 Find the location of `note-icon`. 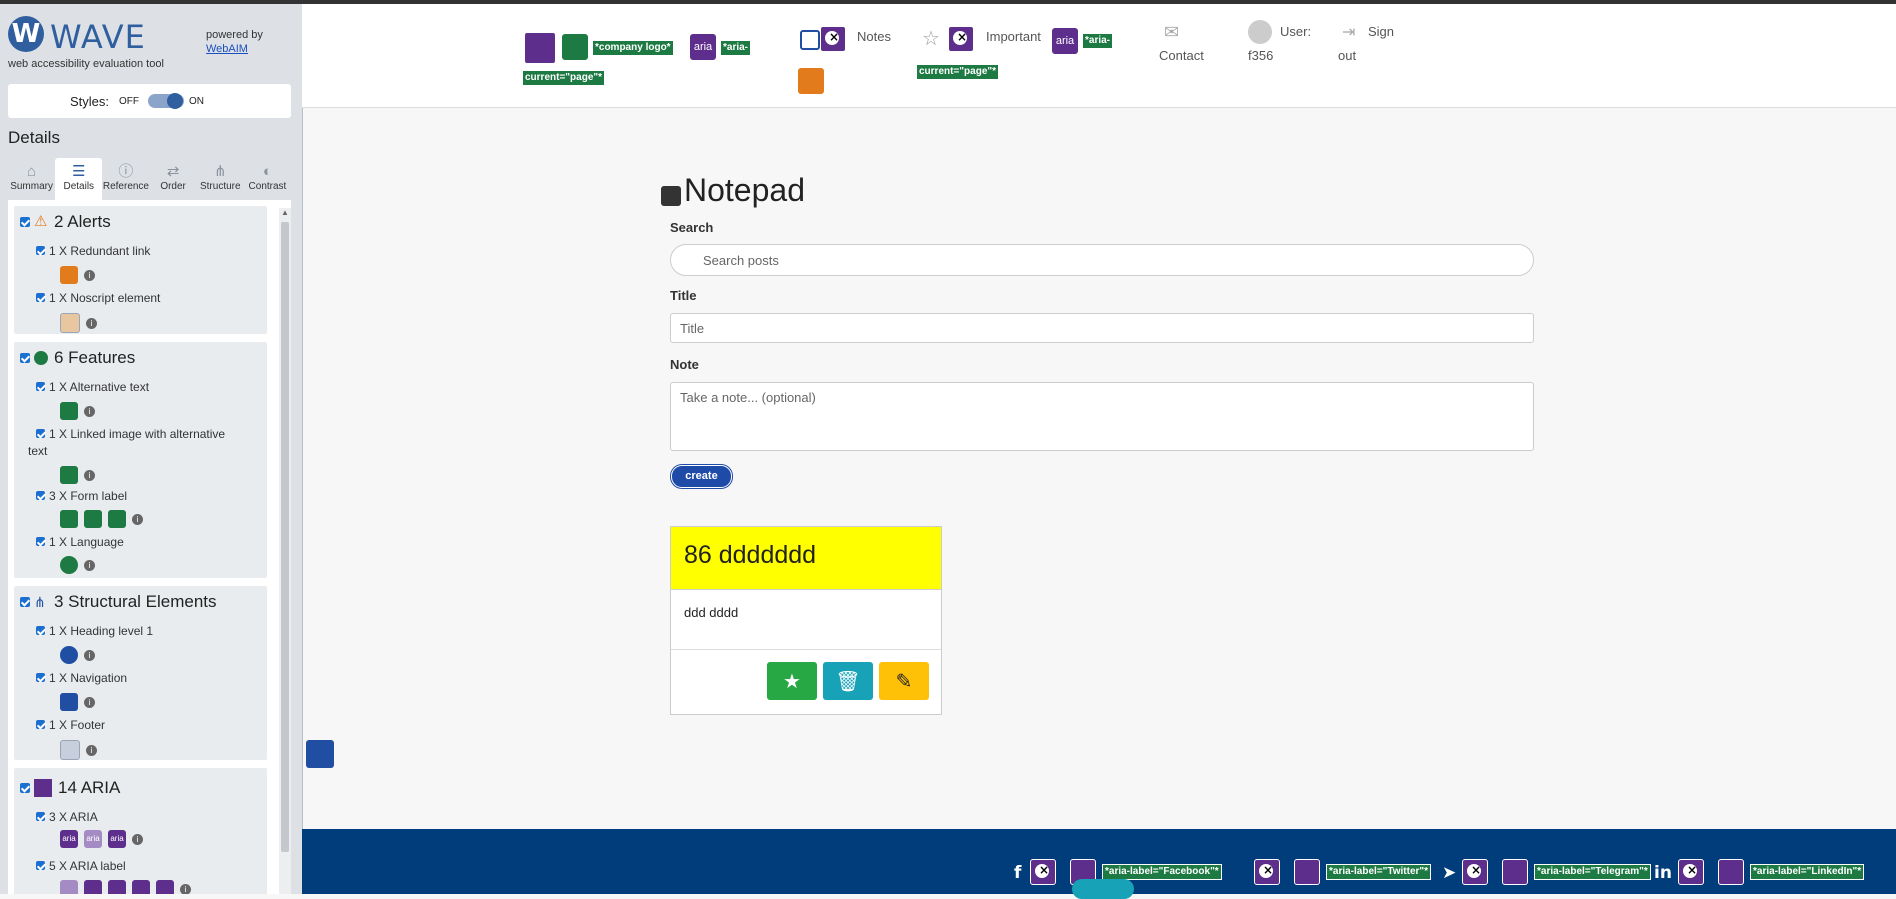

note-icon is located at coordinates (810, 40).